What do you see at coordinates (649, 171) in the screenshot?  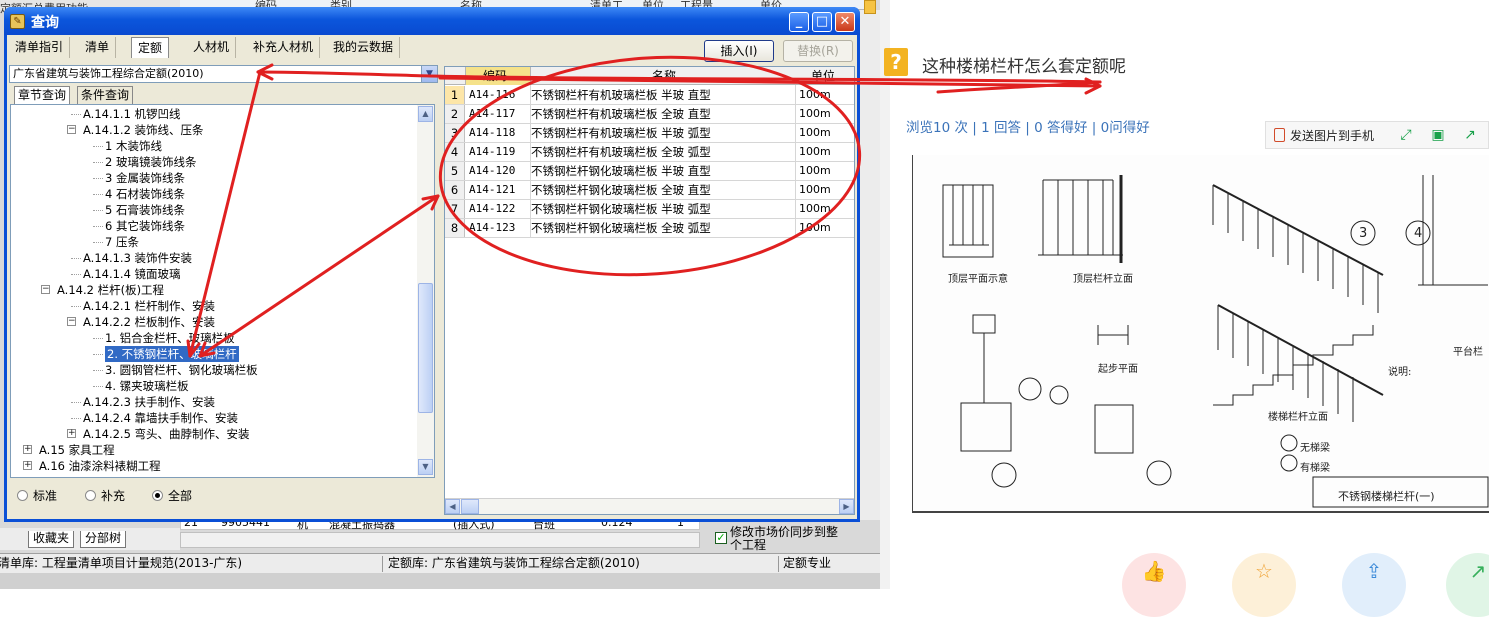 I see `table-row: 5 A14-120 不锈钢栏杆钢化玻璃栏板 半玻 直型 100m` at bounding box center [649, 171].